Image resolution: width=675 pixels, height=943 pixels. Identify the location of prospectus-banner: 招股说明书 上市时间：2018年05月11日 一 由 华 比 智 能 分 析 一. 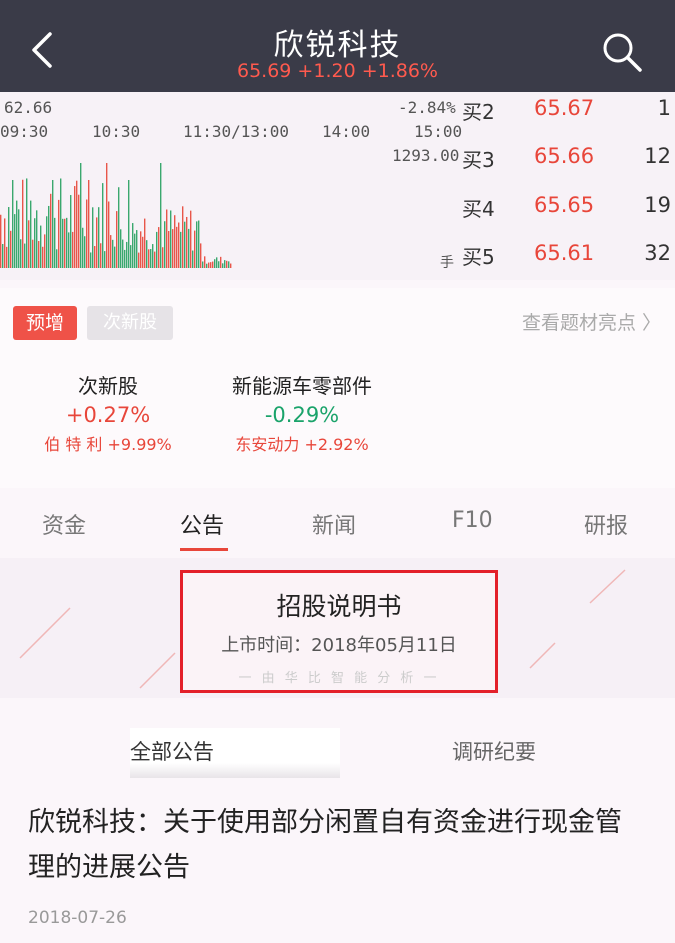
(337, 628).